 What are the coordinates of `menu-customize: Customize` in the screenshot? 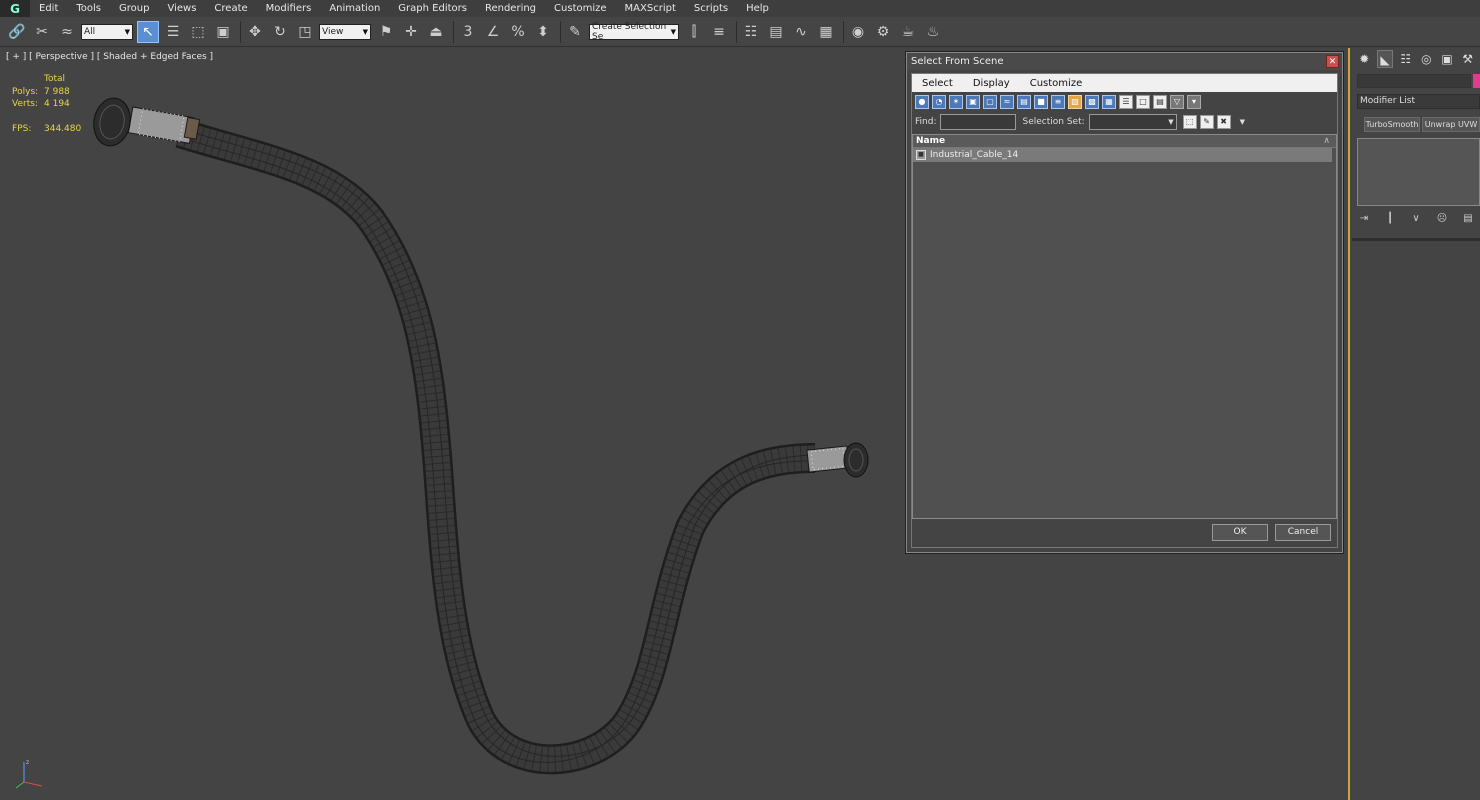 It's located at (580, 8).